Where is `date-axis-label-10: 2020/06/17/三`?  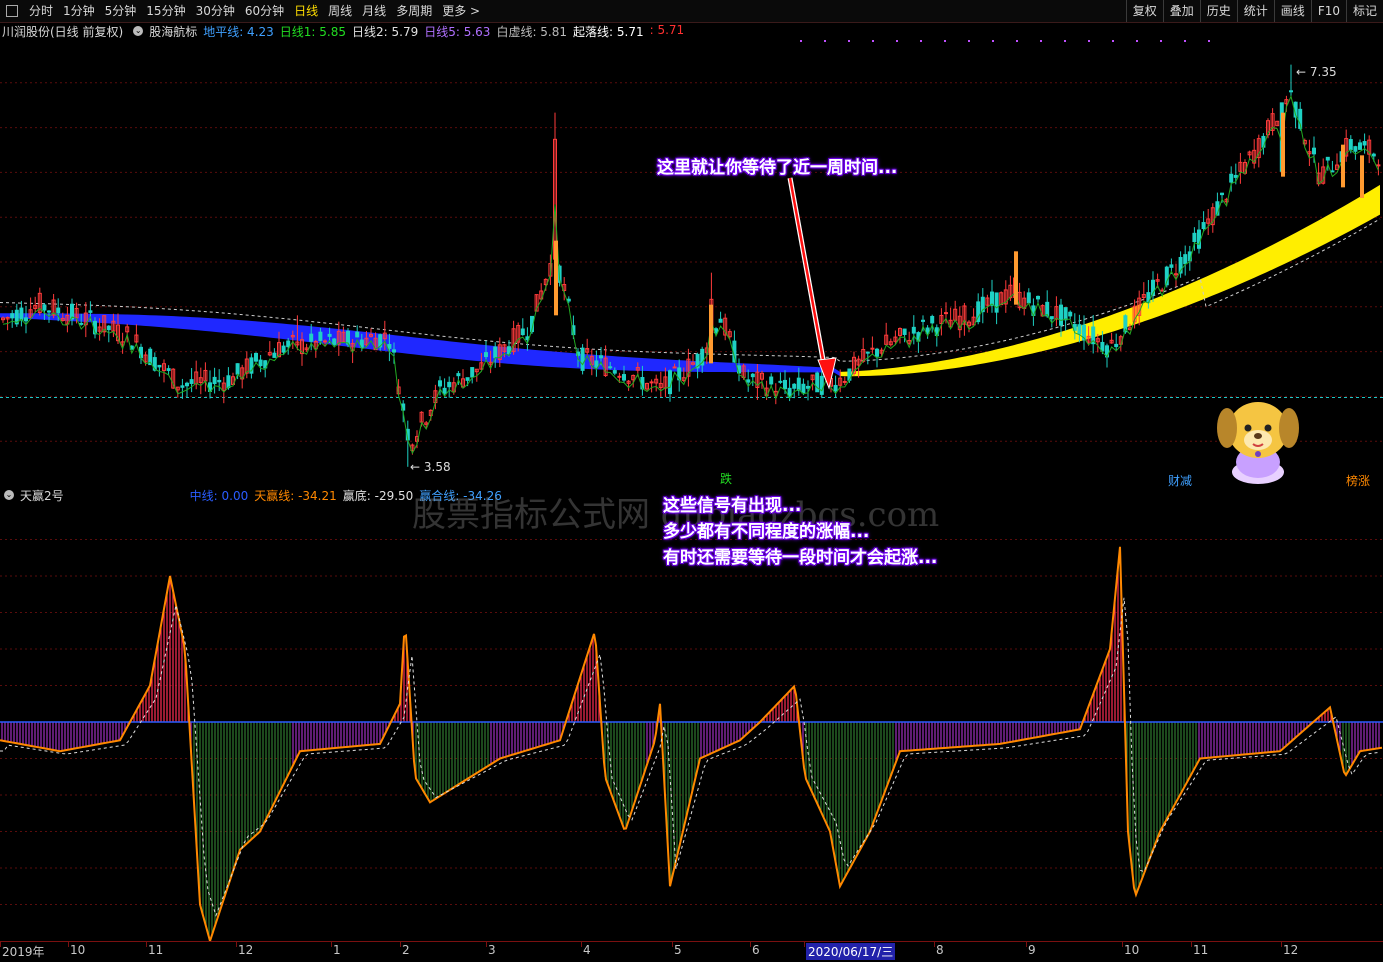
date-axis-label-10: 2020/06/17/三 is located at coordinates (851, 951).